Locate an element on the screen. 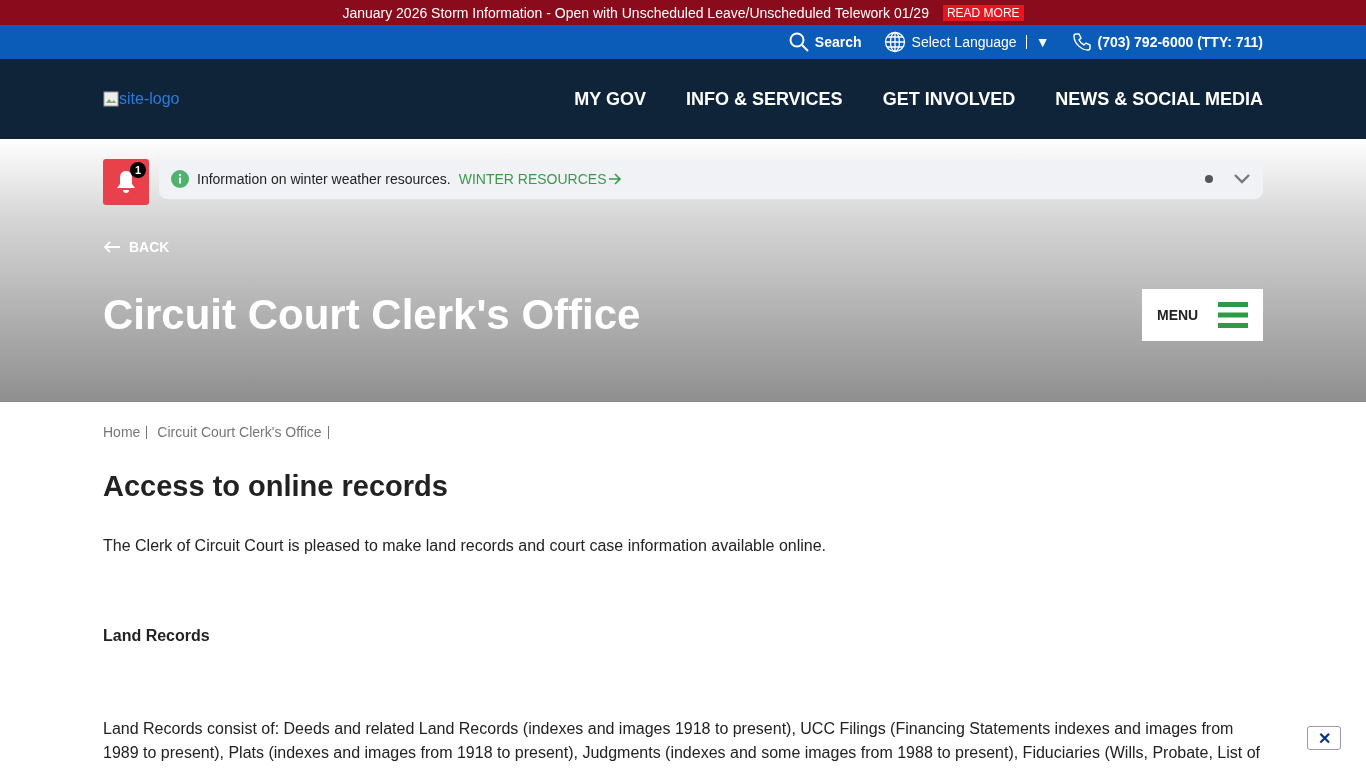 The width and height of the screenshot is (1366, 768). nav-item: NEWS & SOCIAL MEDIA is located at coordinates (1159, 99).